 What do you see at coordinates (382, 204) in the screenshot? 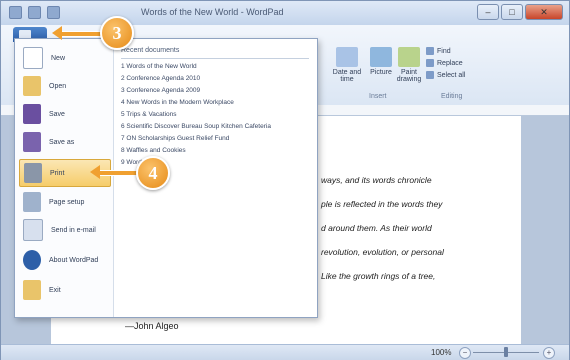
I see `document-line: ple is reflected in the words they` at bounding box center [382, 204].